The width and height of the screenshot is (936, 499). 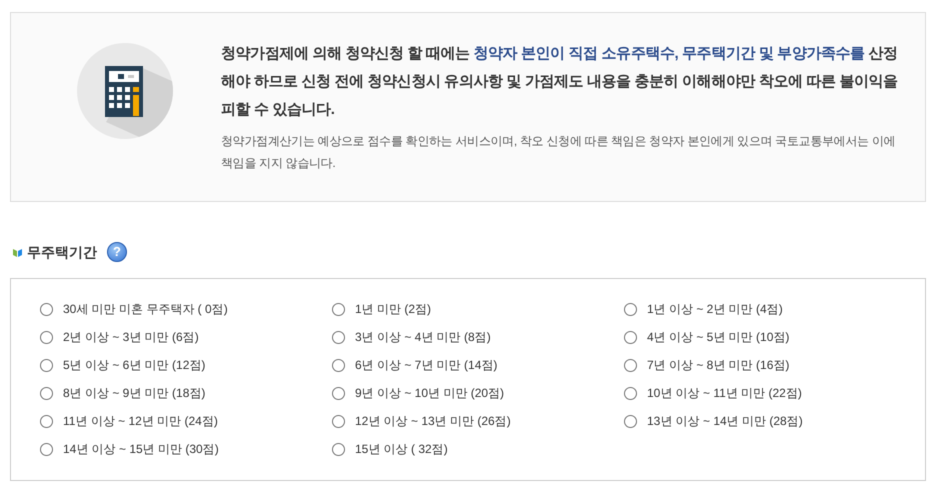 What do you see at coordinates (145, 309) in the screenshot?
I see `option-label: 30세 미만 미혼 무주택자 ( 0점)` at bounding box center [145, 309].